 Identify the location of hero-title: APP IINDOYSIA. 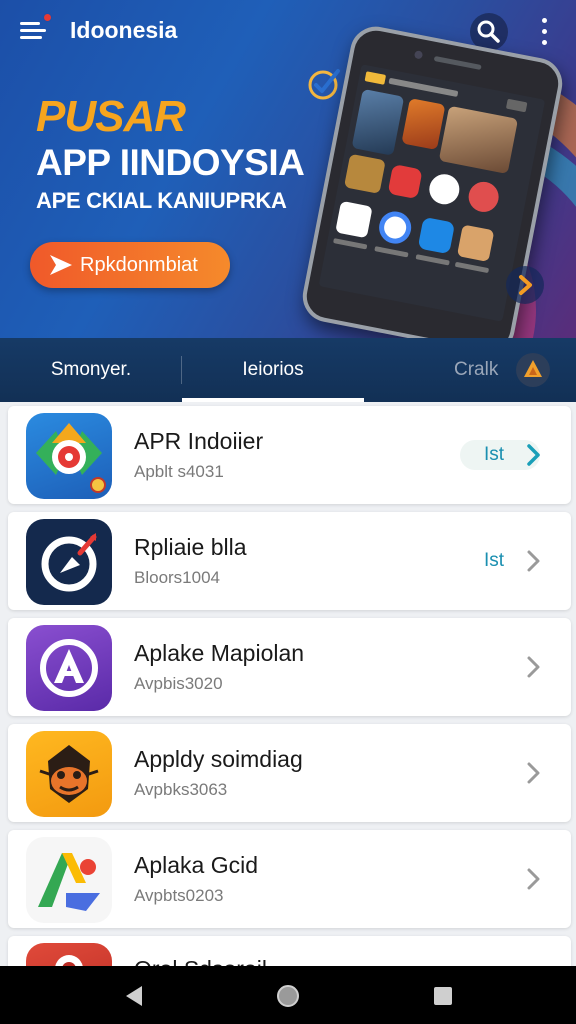
(170, 162).